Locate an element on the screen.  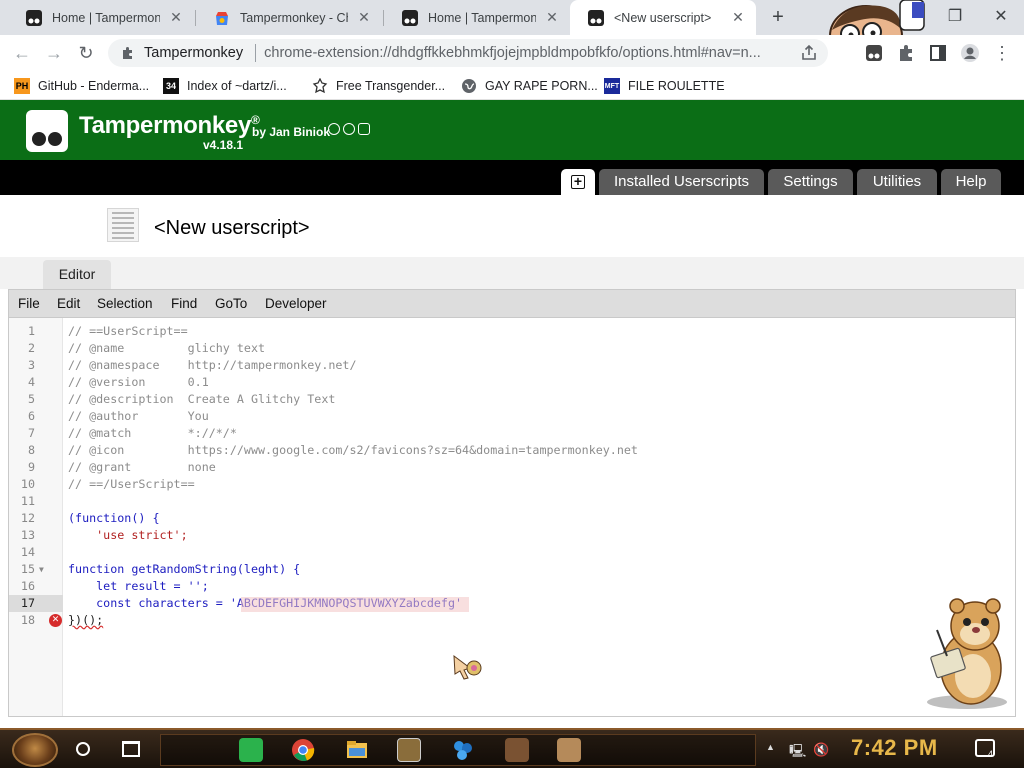
code-line: 3// @namespace http://tampermonkey.net/ is located at coordinates (192, 365).